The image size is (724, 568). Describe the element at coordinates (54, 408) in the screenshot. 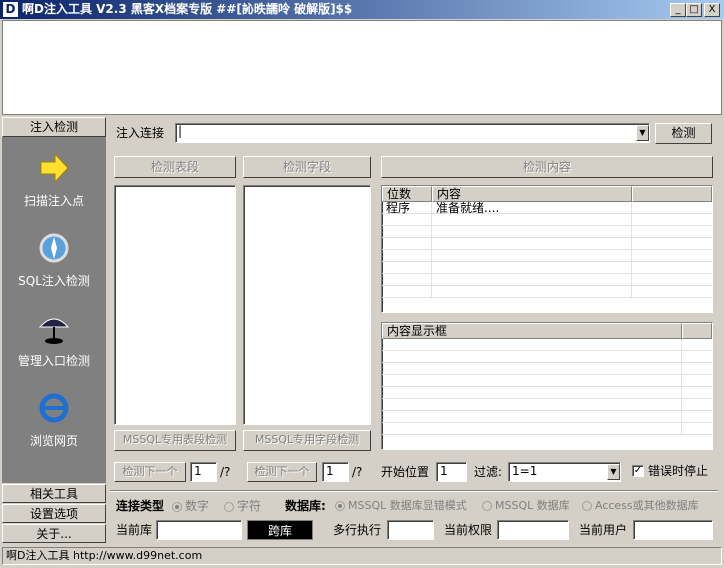

I see `ie-icon` at that location.